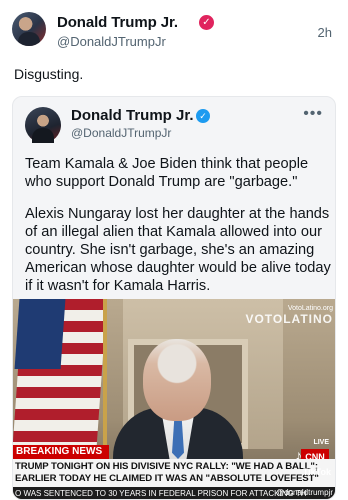 The image size is (348, 500). Describe the element at coordinates (117, 22) in the screenshot. I see `author-name: Donald Trump Jr.` at that location.